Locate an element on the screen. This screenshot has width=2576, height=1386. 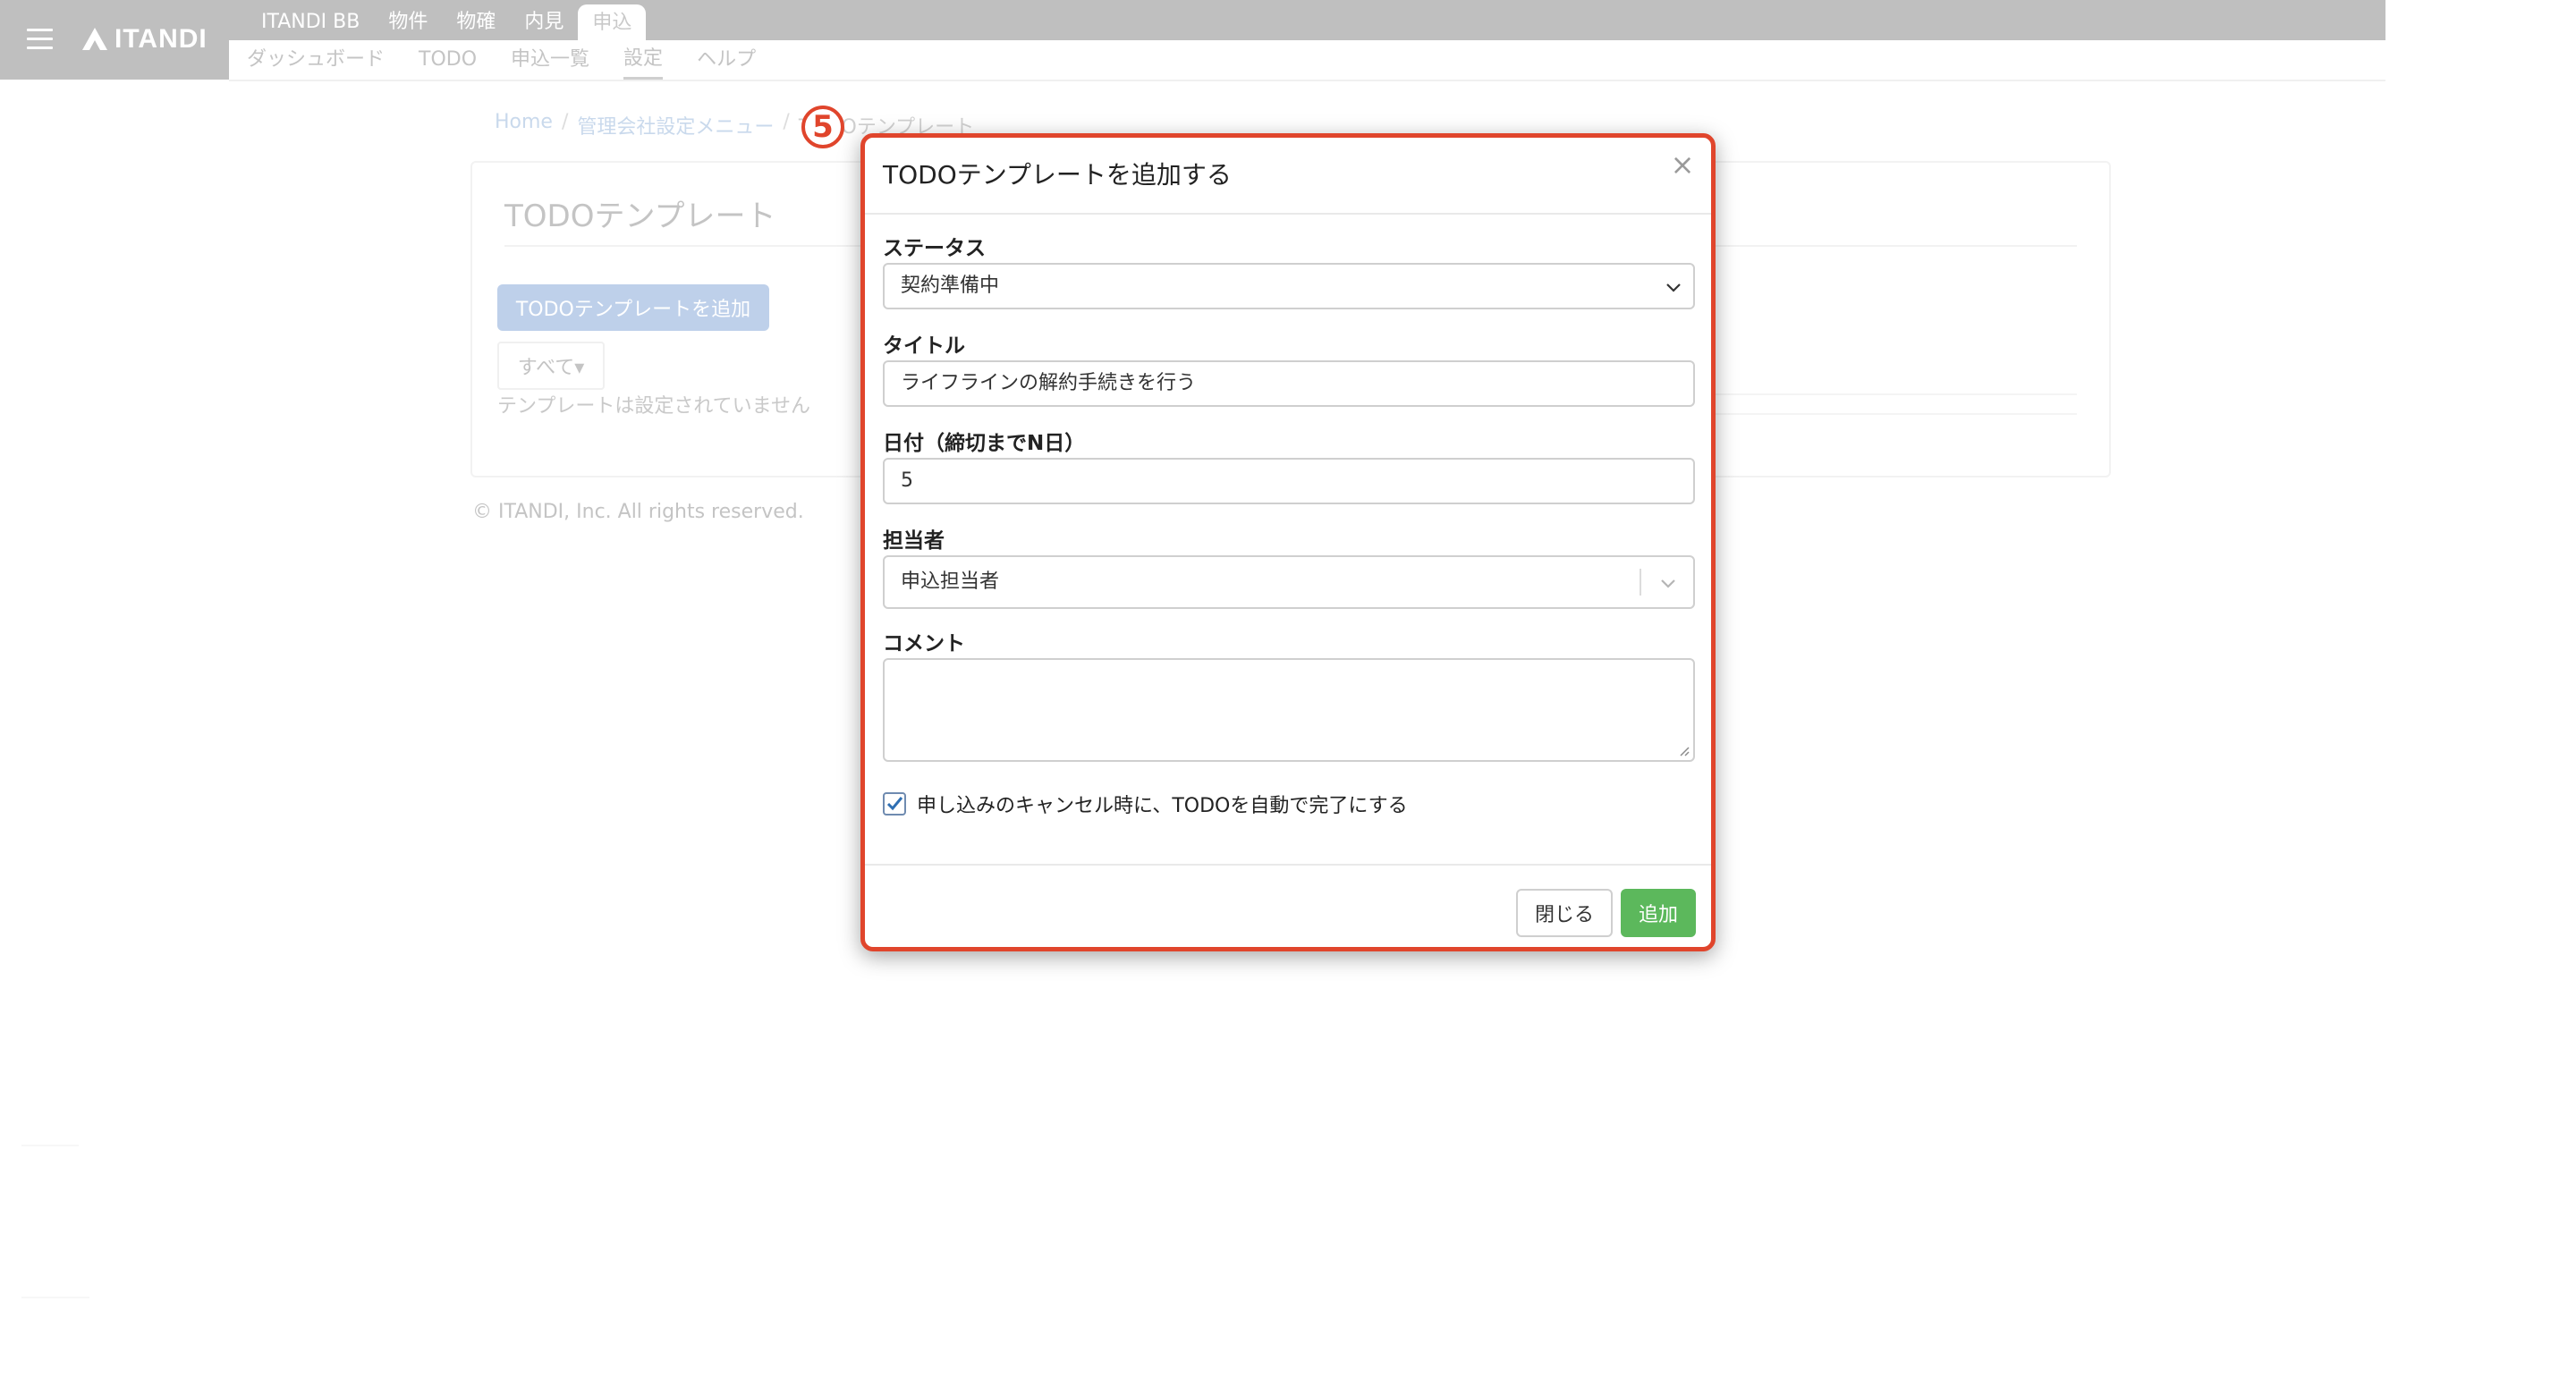
subnav-dashboard: ダッシュボード is located at coordinates (316, 60).